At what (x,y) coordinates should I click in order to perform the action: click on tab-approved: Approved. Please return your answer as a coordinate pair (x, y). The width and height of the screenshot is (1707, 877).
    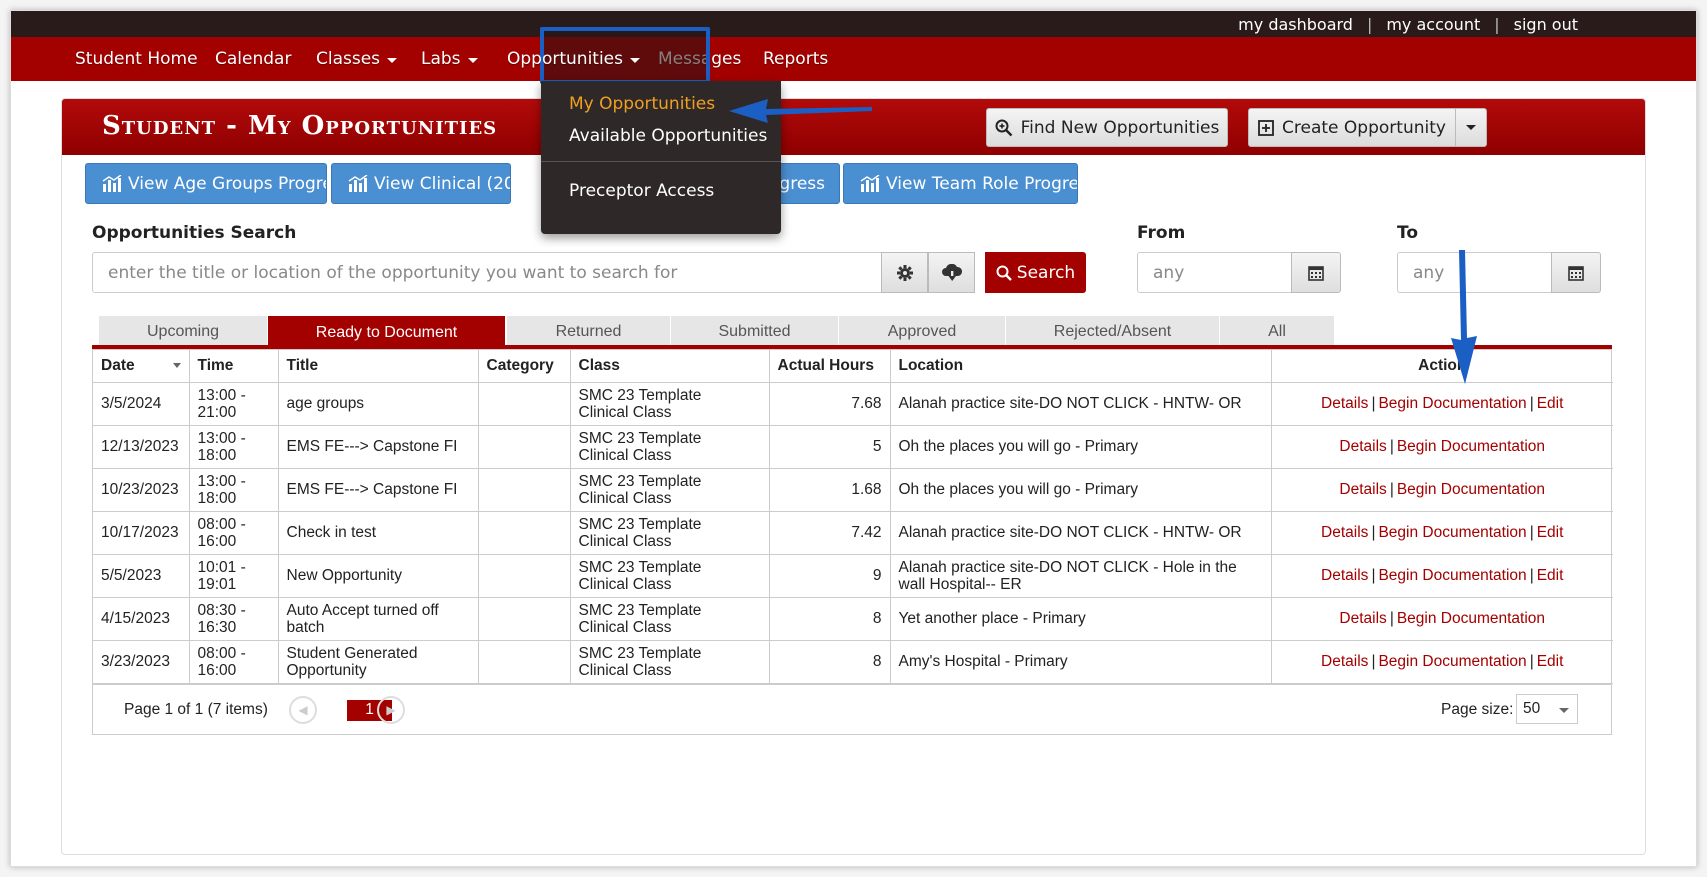
    Looking at the image, I should click on (922, 331).